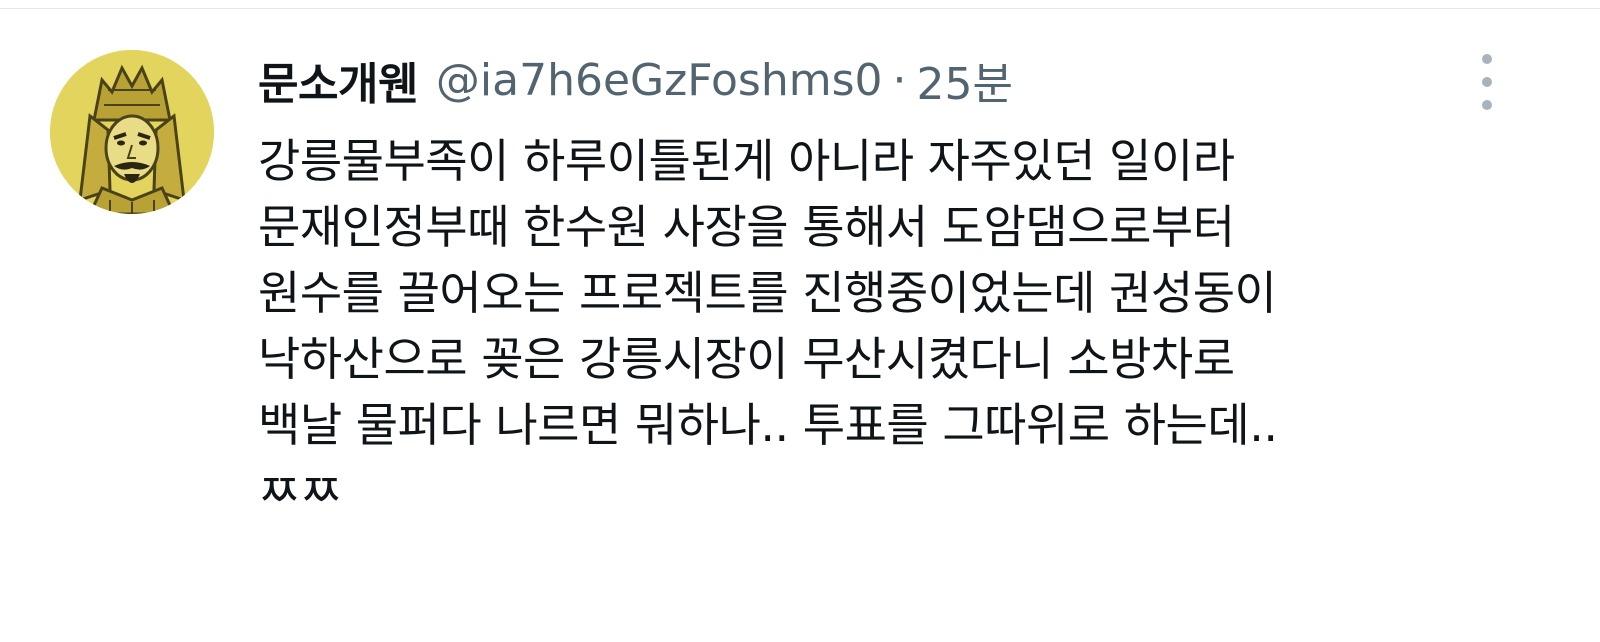  I want to click on display-name: 문소개웬, so click(338, 80).